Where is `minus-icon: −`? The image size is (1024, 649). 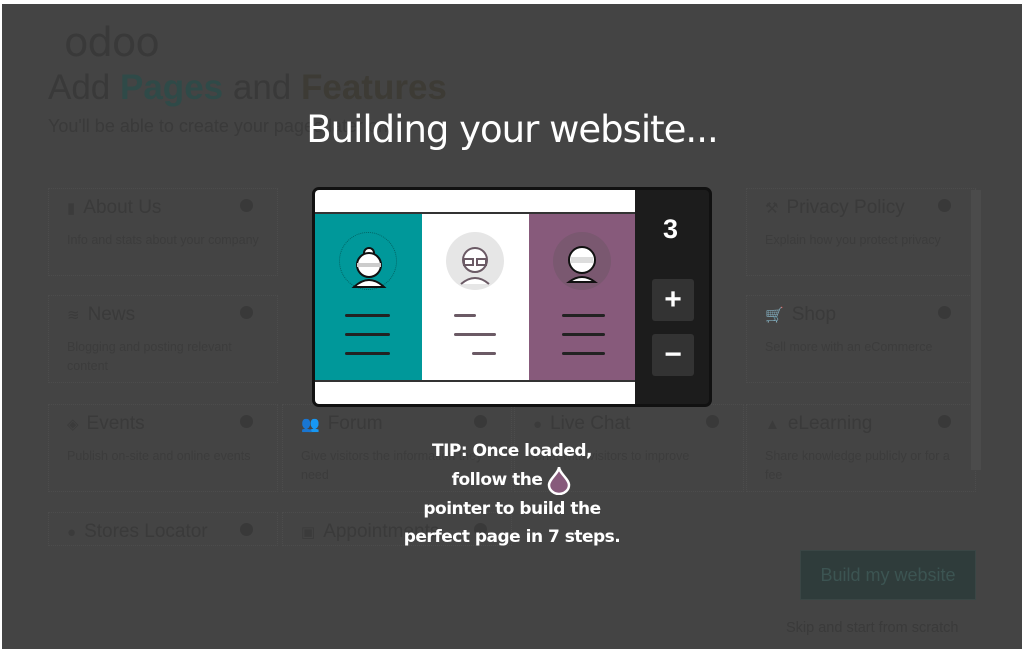
minus-icon: − is located at coordinates (673, 355).